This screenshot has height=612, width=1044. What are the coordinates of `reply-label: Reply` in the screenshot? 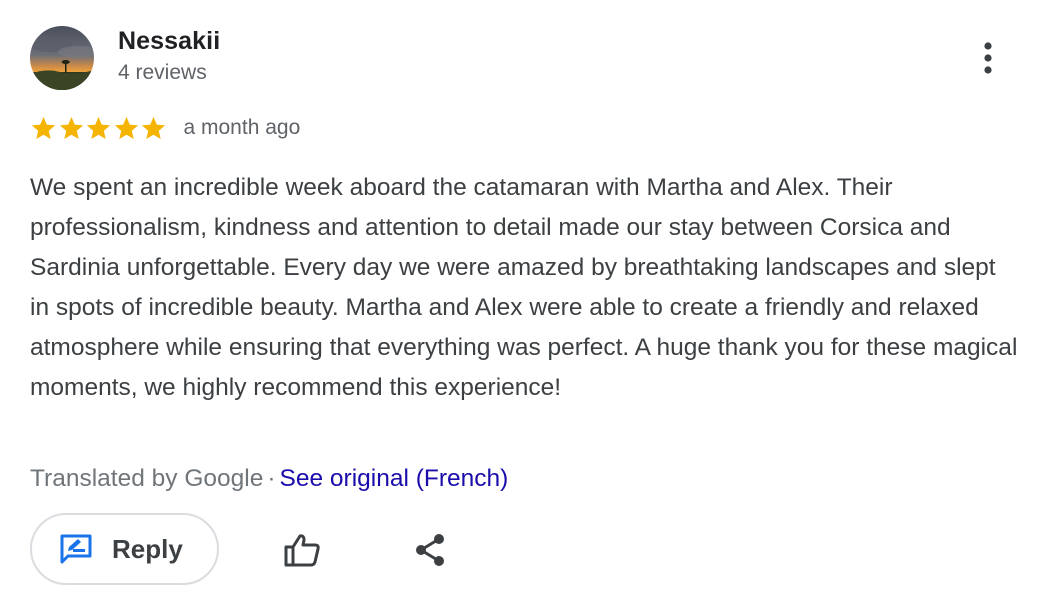 It's located at (147, 548).